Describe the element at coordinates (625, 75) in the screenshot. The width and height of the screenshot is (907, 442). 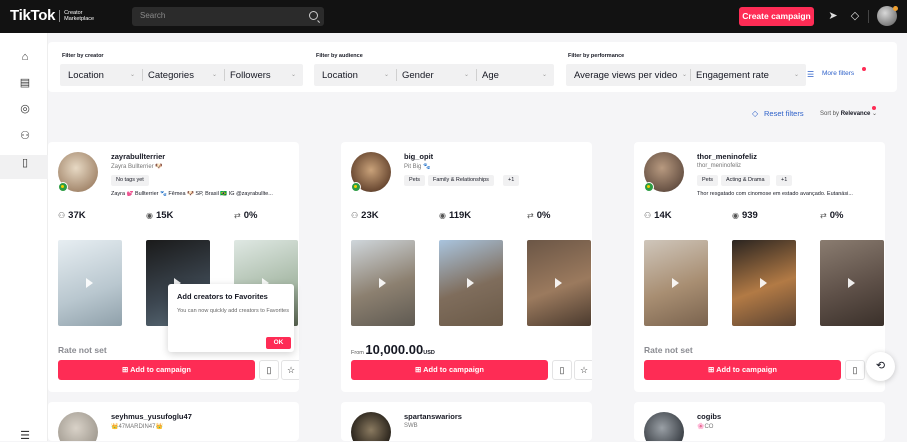
I see `filter-average-views: Average views per video` at that location.